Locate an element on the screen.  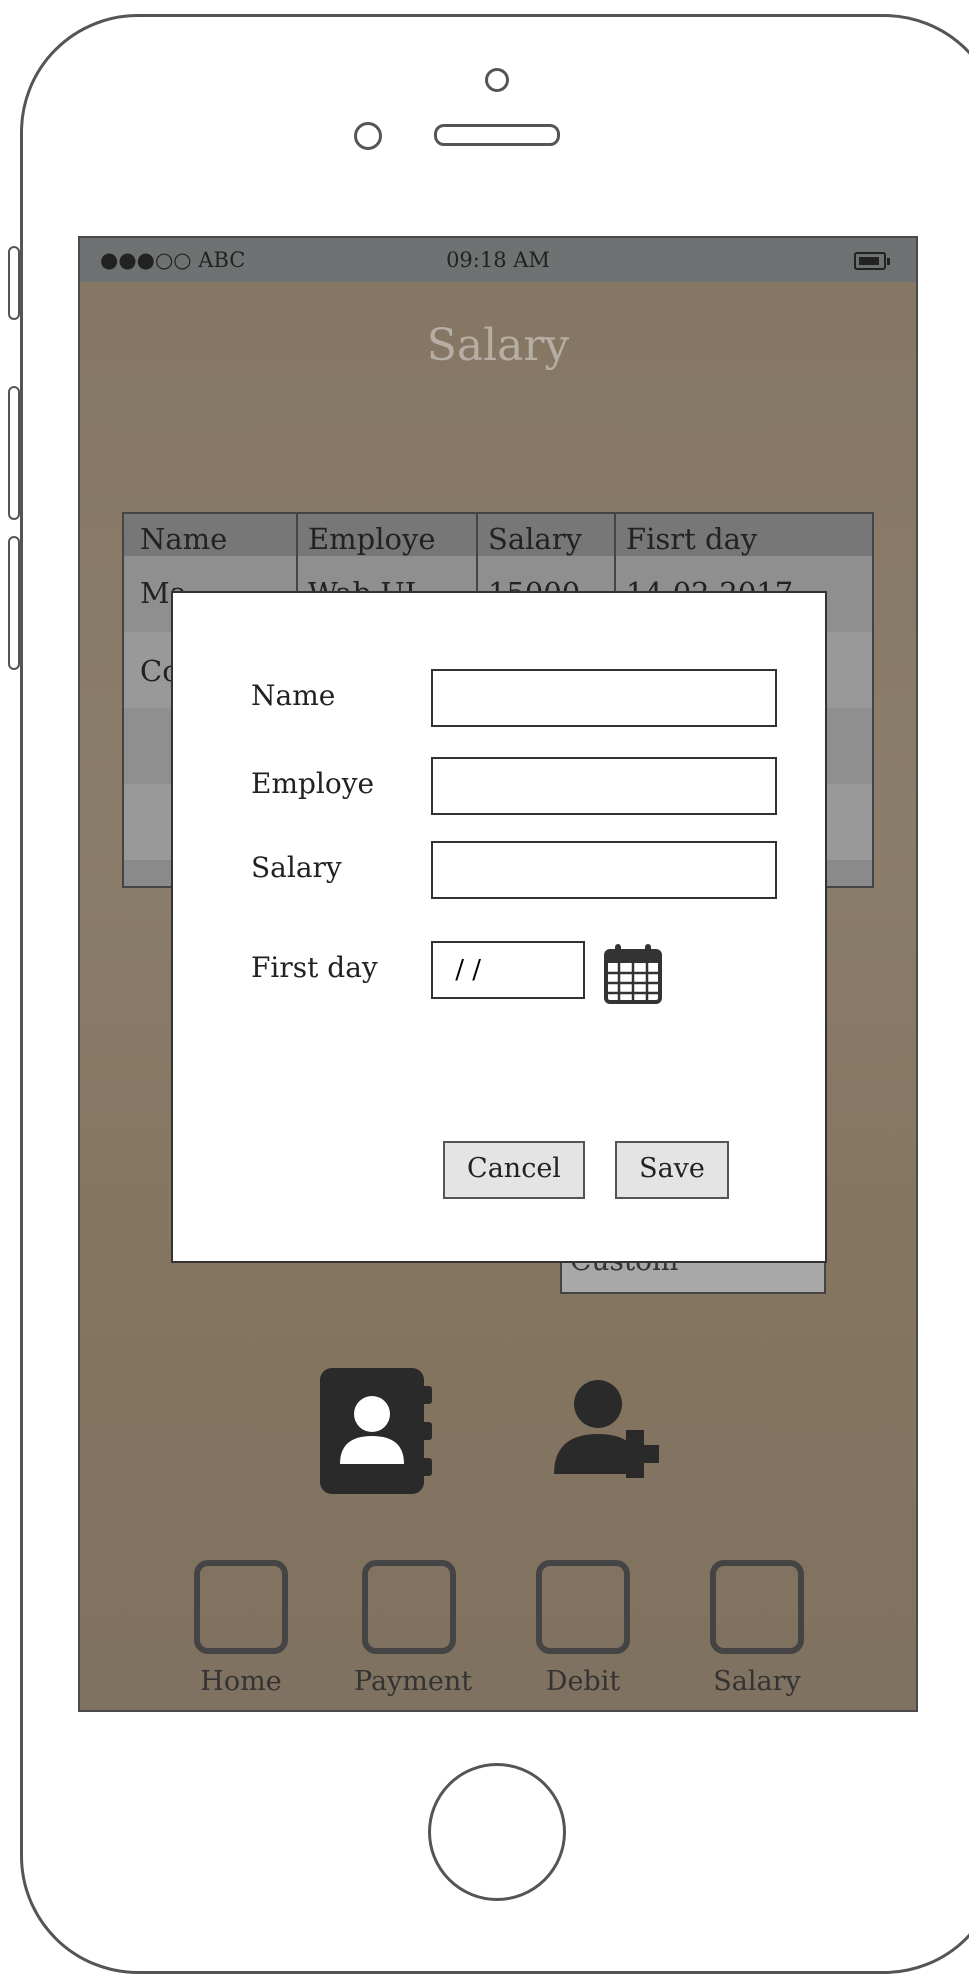
calendar-icon is located at coordinates (633, 974).